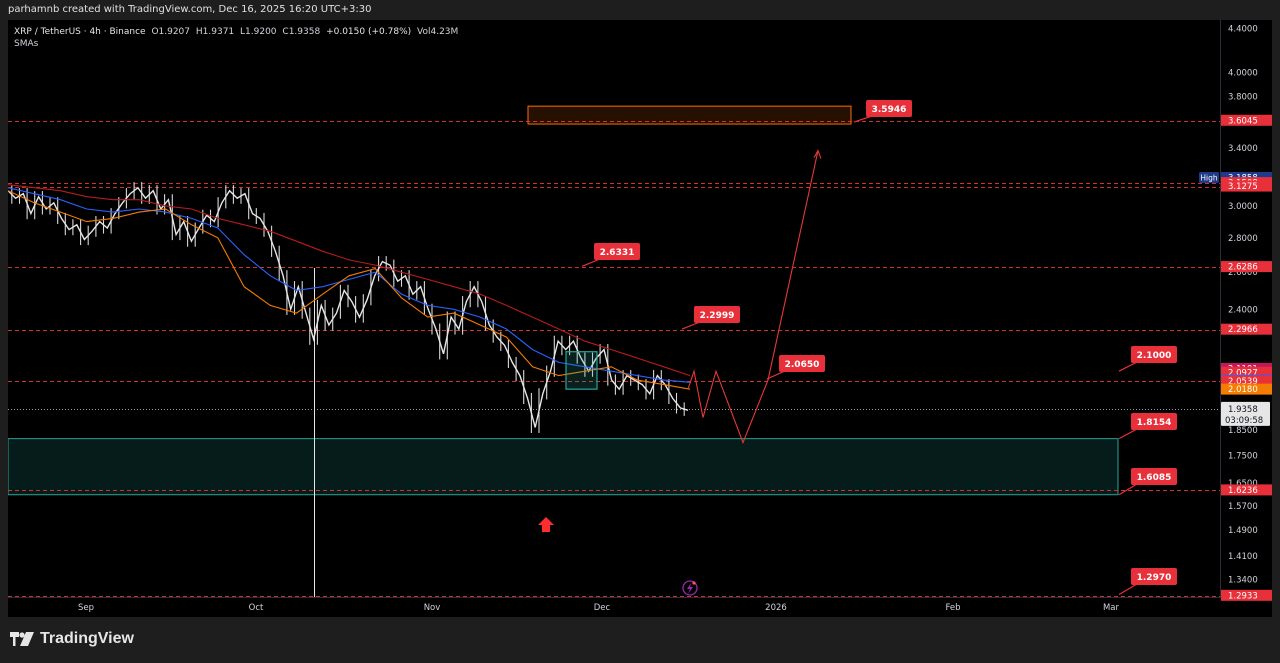 The height and width of the screenshot is (663, 1280). I want to click on last-price-countdown: 03:09:58, so click(1244, 421).